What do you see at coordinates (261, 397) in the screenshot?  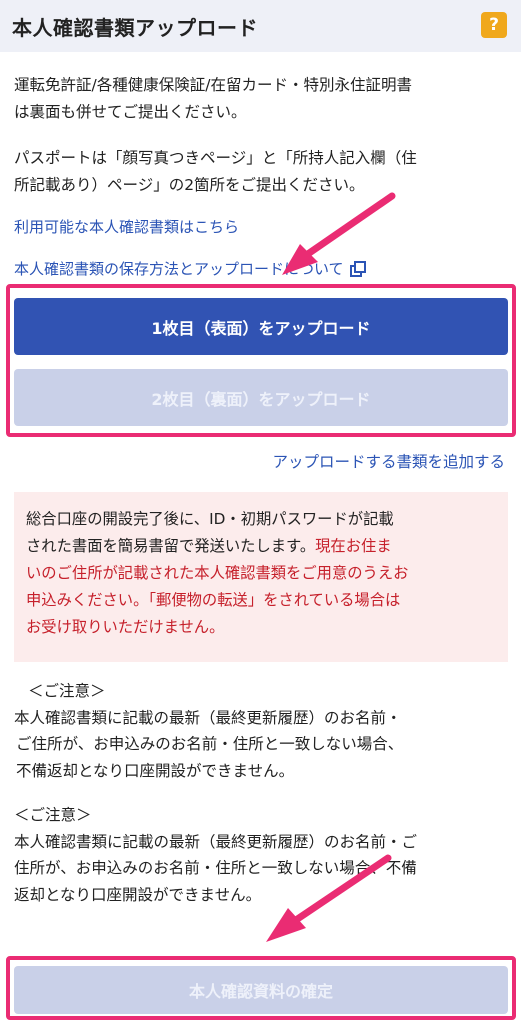 I see `upload-back-button: 2枚目（裏面）をアップロード` at bounding box center [261, 397].